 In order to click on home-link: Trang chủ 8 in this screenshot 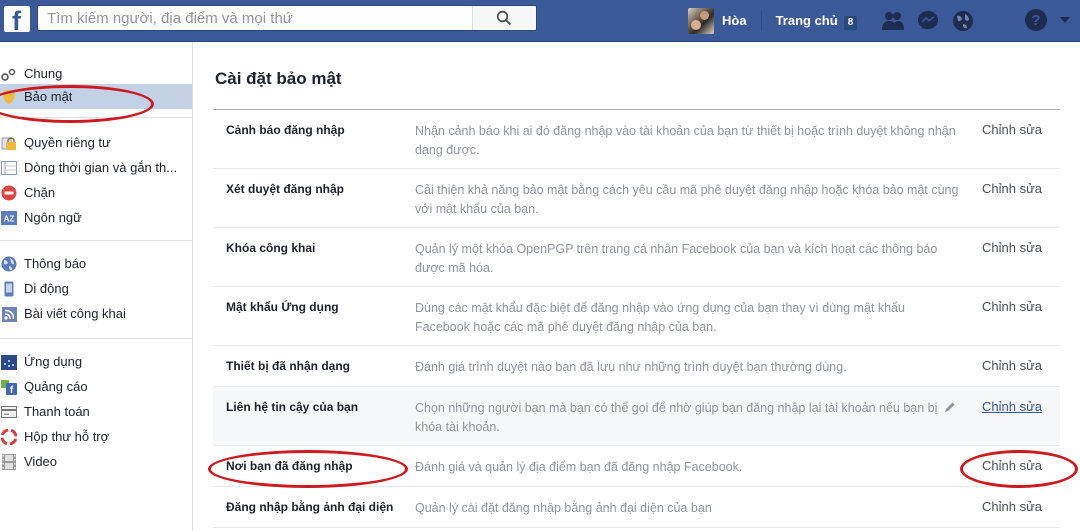, I will do `click(817, 21)`.